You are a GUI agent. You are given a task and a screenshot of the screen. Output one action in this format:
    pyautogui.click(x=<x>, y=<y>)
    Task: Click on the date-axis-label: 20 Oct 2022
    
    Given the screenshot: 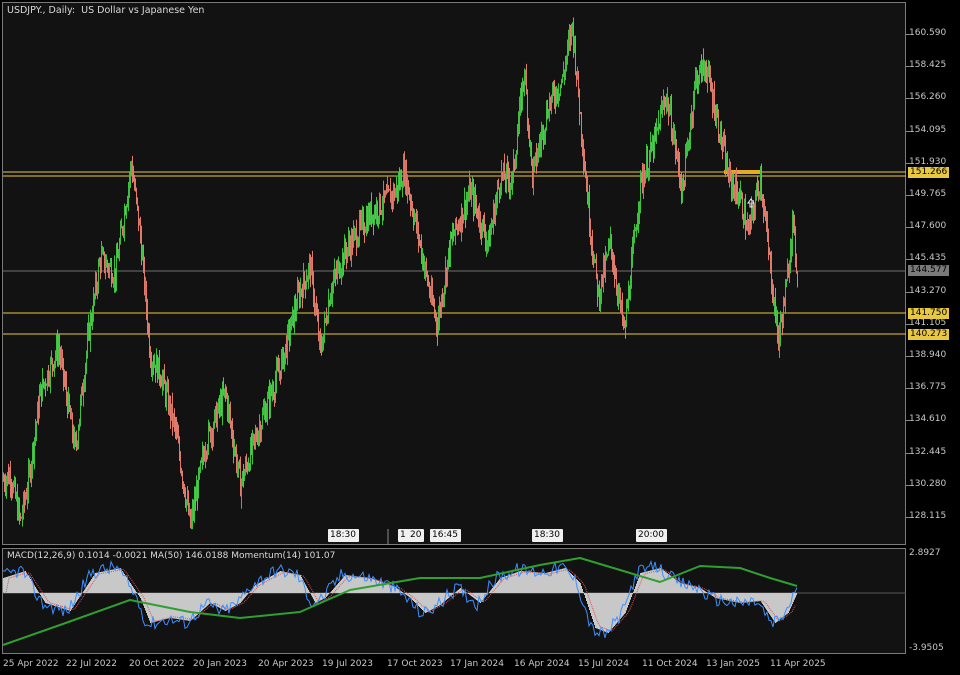 What is the action you would take?
    pyautogui.click(x=157, y=664)
    